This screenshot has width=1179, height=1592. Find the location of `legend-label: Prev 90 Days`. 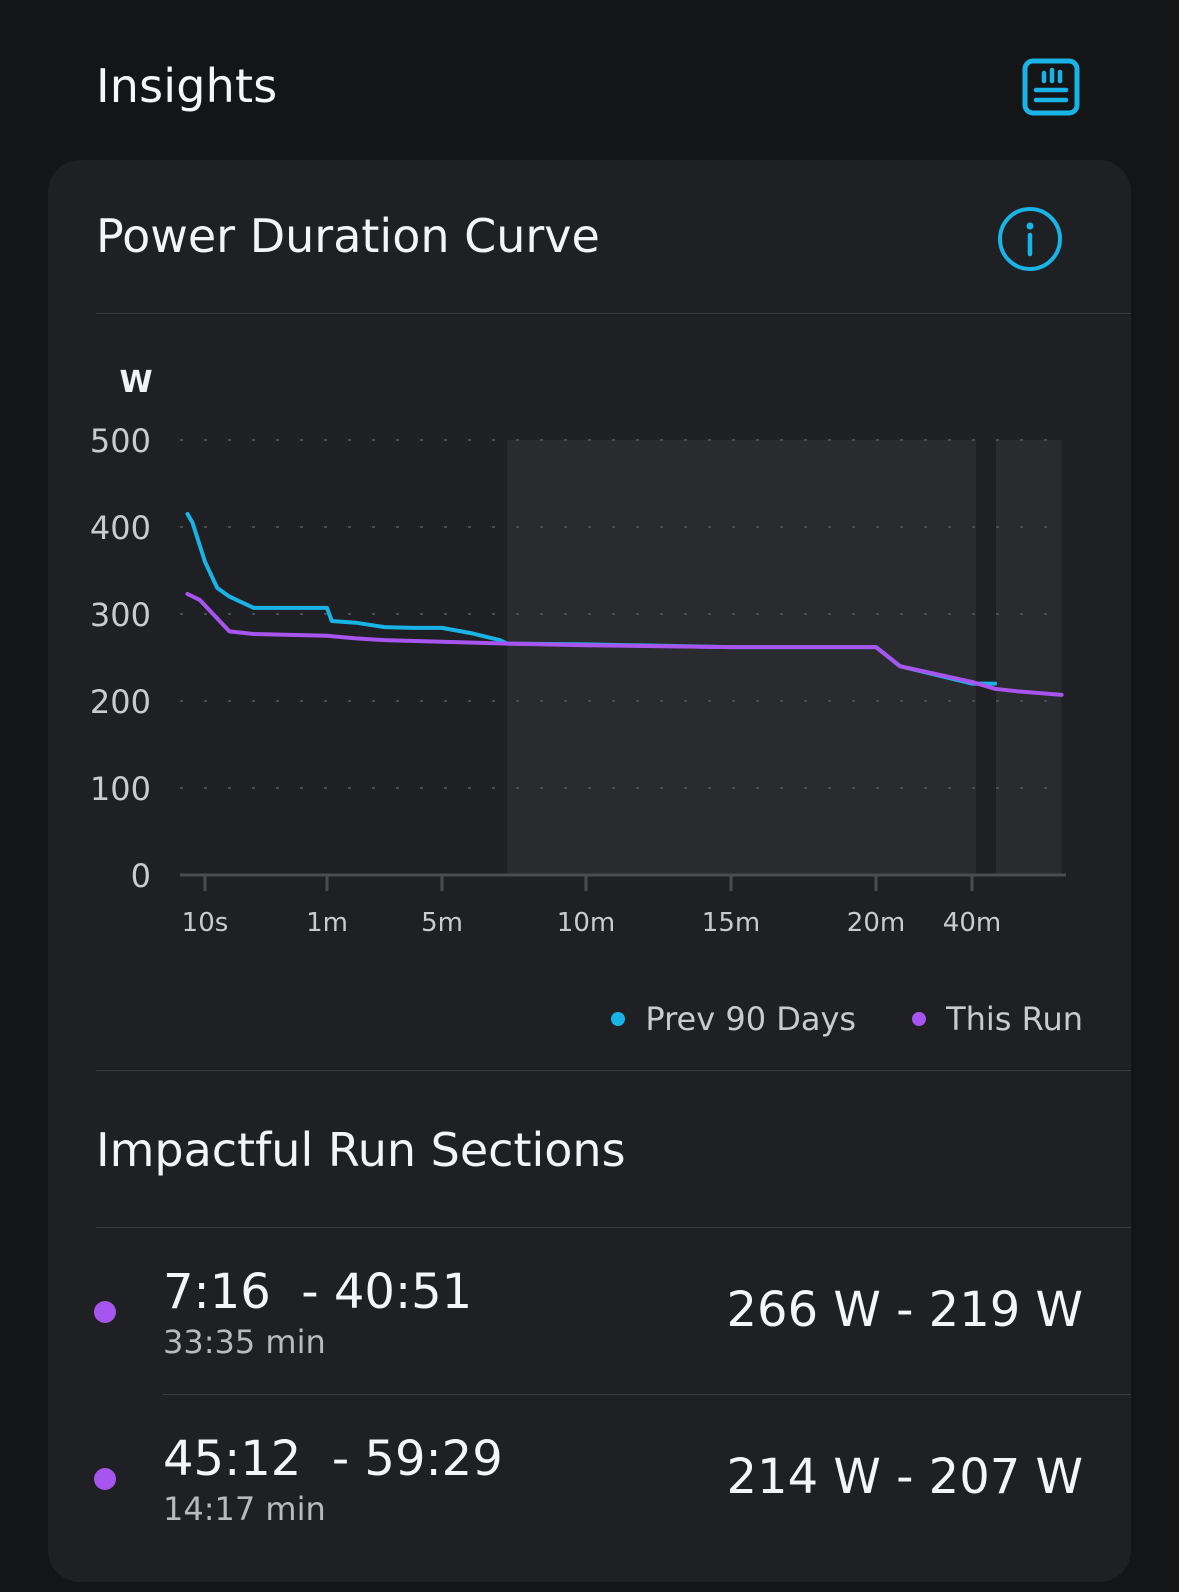

legend-label: Prev 90 Days is located at coordinates (751, 1019).